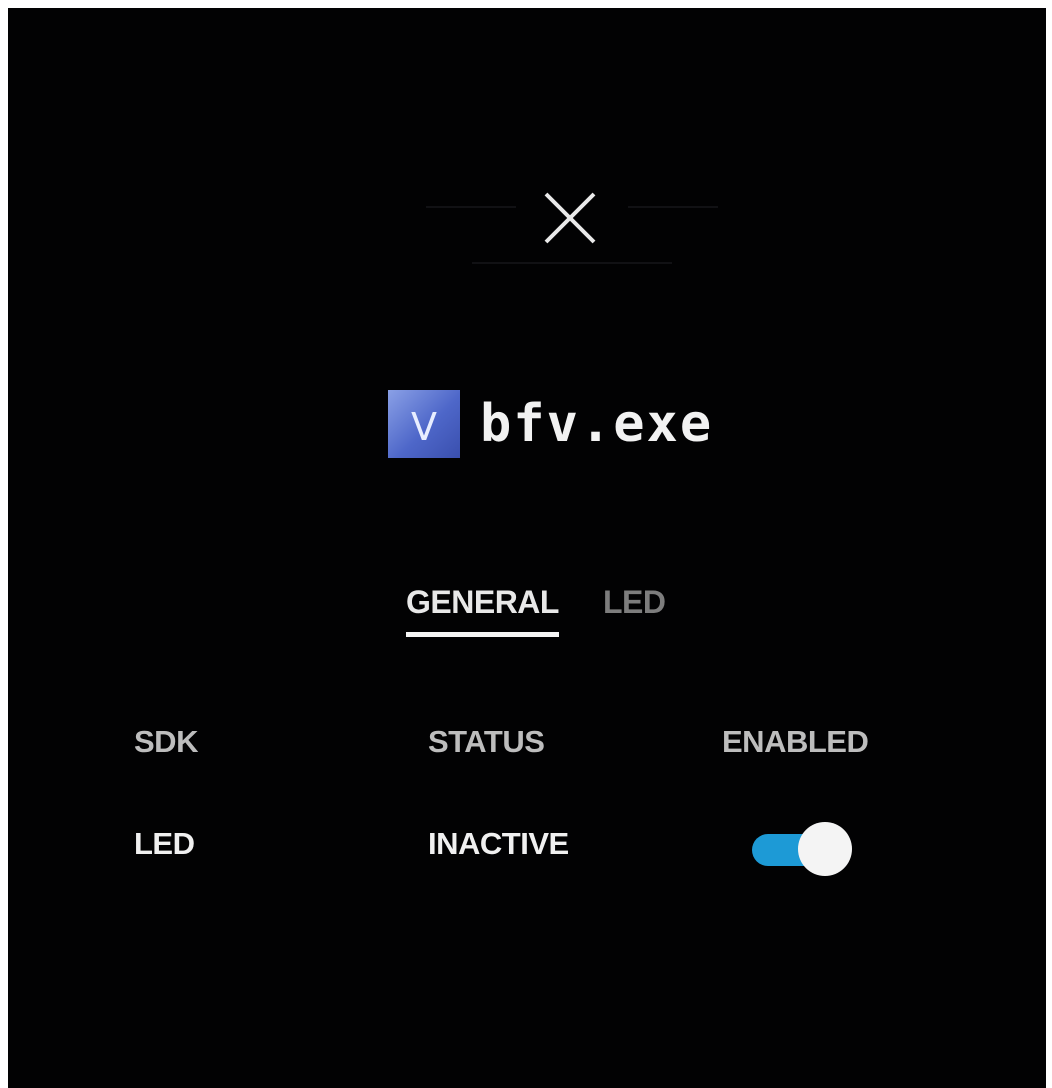  What do you see at coordinates (166, 741) in the screenshot?
I see `column-header-sdk: SDK` at bounding box center [166, 741].